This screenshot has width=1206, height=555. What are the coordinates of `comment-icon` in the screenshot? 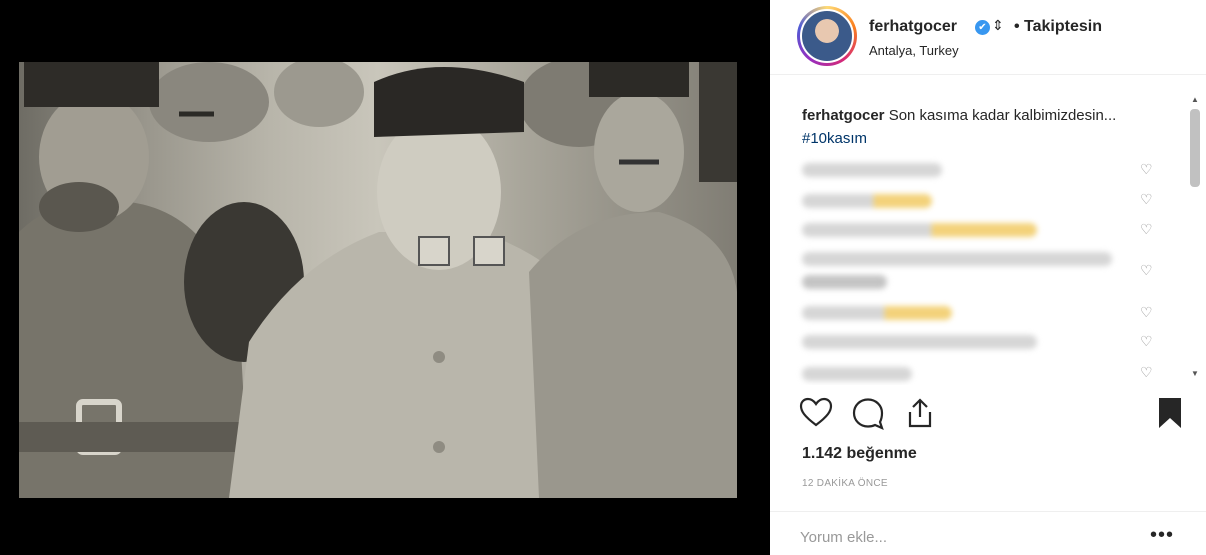 It's located at (868, 413).